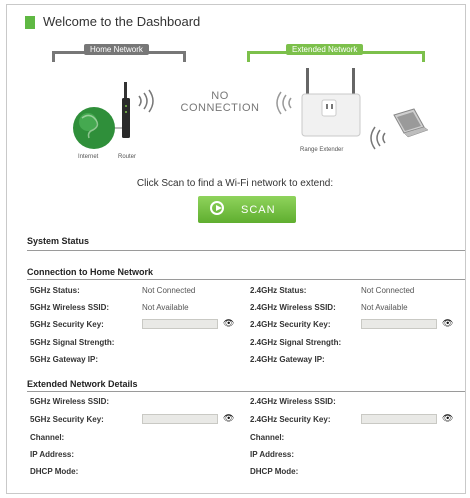 This screenshot has height=498, width=470. Describe the element at coordinates (55, 290) in the screenshot. I see `conn-5g-status-label: 5GHz Status:` at that location.